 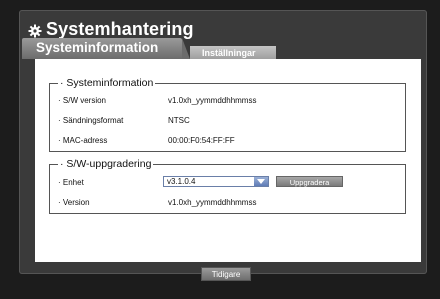 What do you see at coordinates (71, 182) in the screenshot?
I see `device-label: · Enhet` at bounding box center [71, 182].